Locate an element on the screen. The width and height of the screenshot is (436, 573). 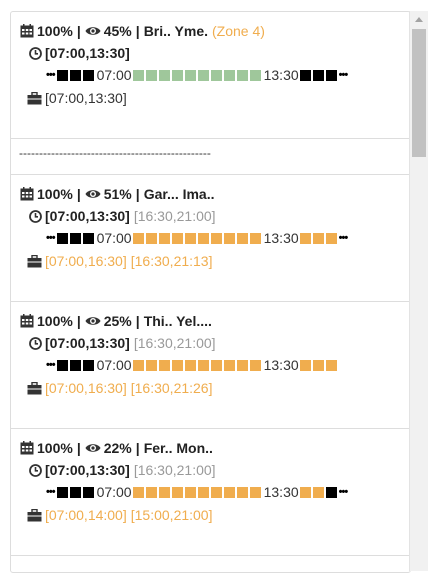
scrollbar-thumb is located at coordinates (419, 93).